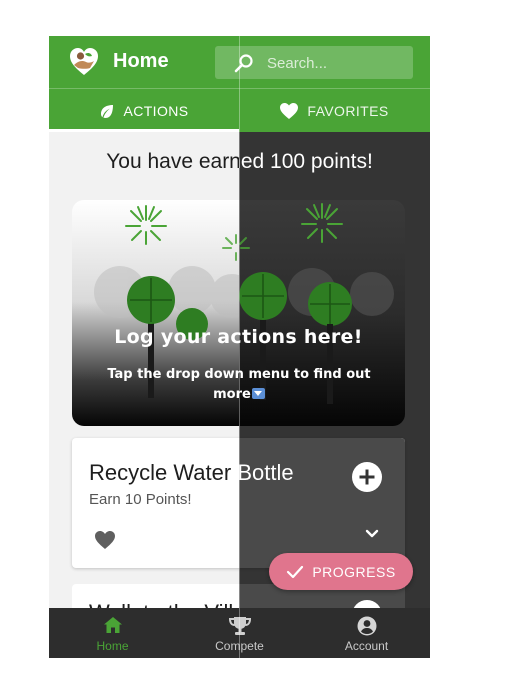 This screenshot has width=514, height=700. I want to click on nav-home: Home, so click(112, 633).